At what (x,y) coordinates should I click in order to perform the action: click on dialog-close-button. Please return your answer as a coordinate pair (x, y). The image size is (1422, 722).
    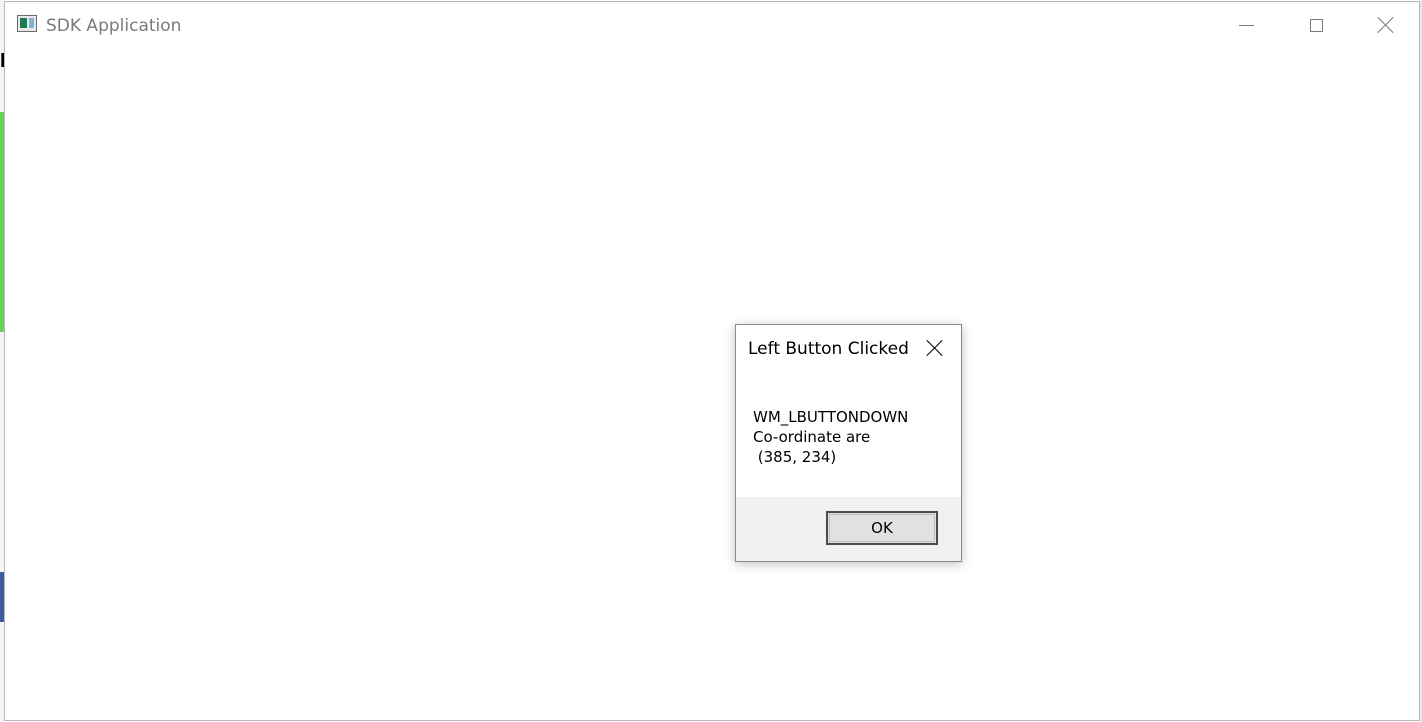
    Looking at the image, I should click on (935, 348).